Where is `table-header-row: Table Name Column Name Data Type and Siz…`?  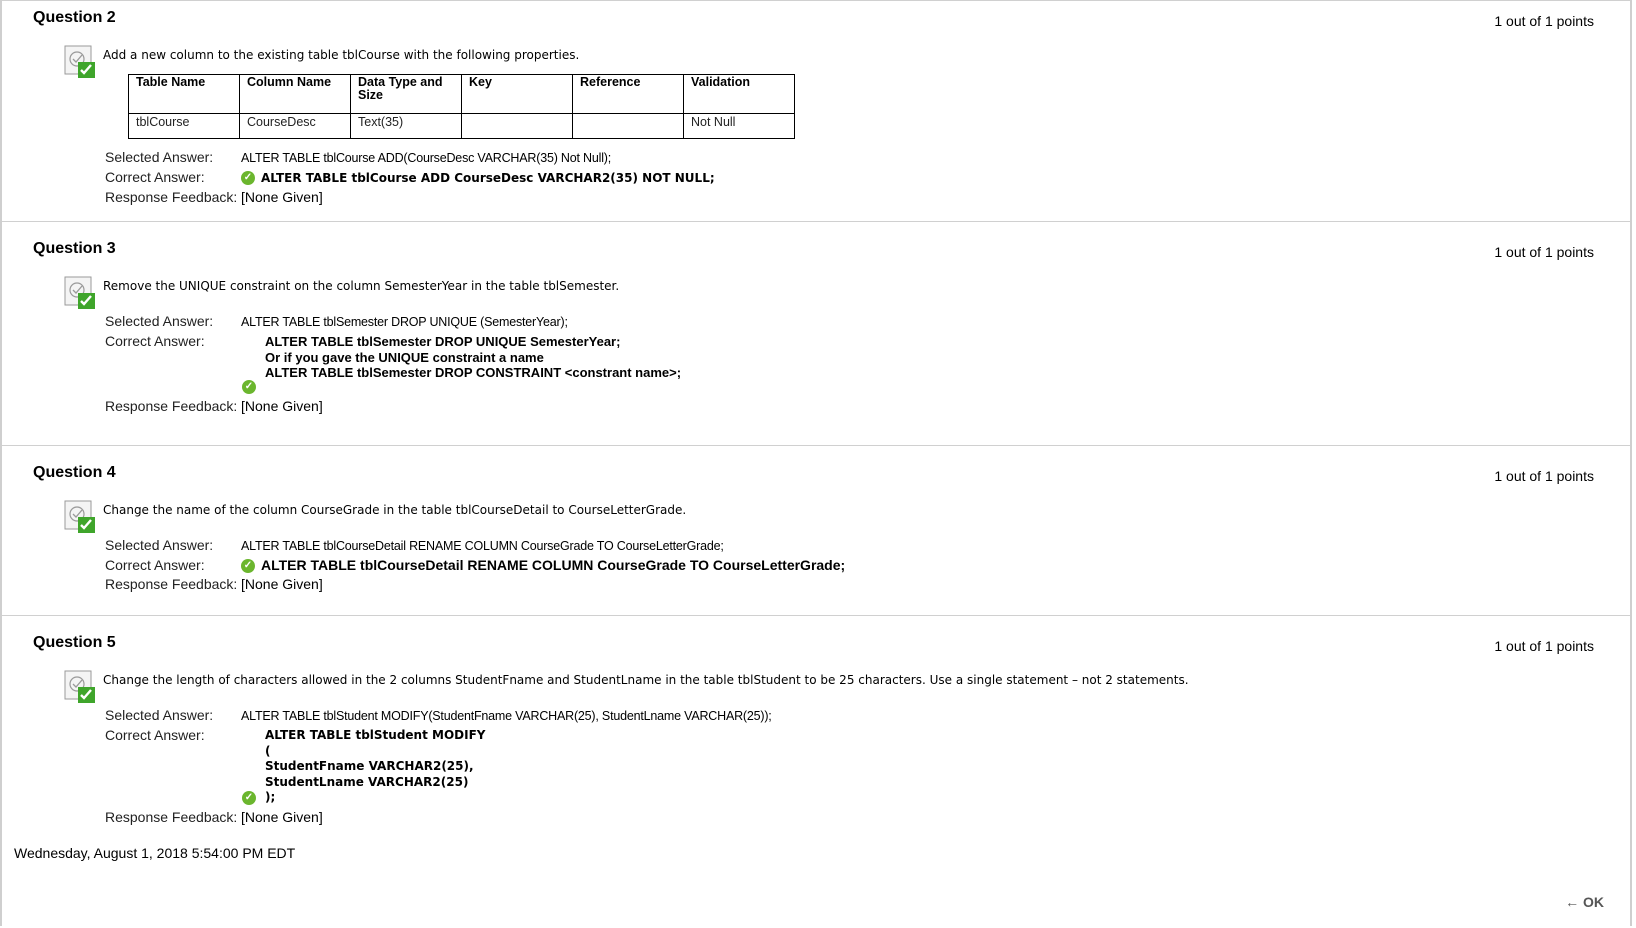 table-header-row: Table Name Column Name Data Type and Siz… is located at coordinates (461, 94).